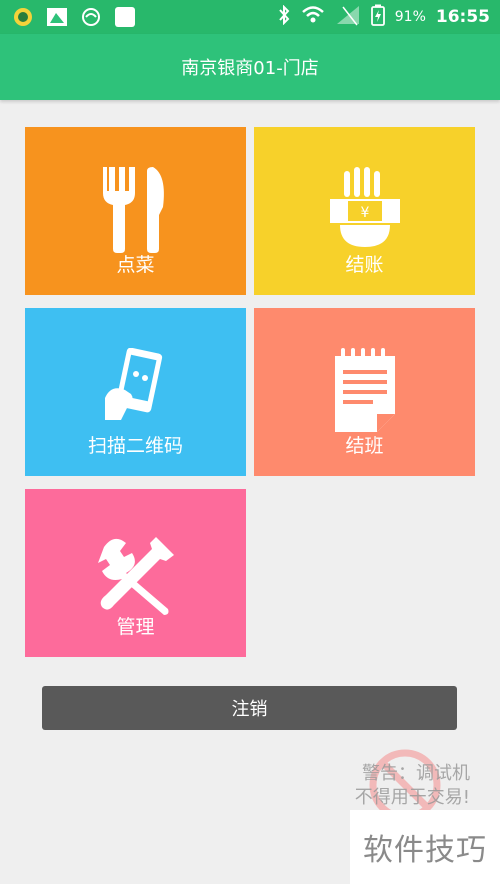 The width and height of the screenshot is (500, 884). Describe the element at coordinates (412, 786) in the screenshot. I see `debug-warning: 警告：调试机 不得用于交易!` at that location.